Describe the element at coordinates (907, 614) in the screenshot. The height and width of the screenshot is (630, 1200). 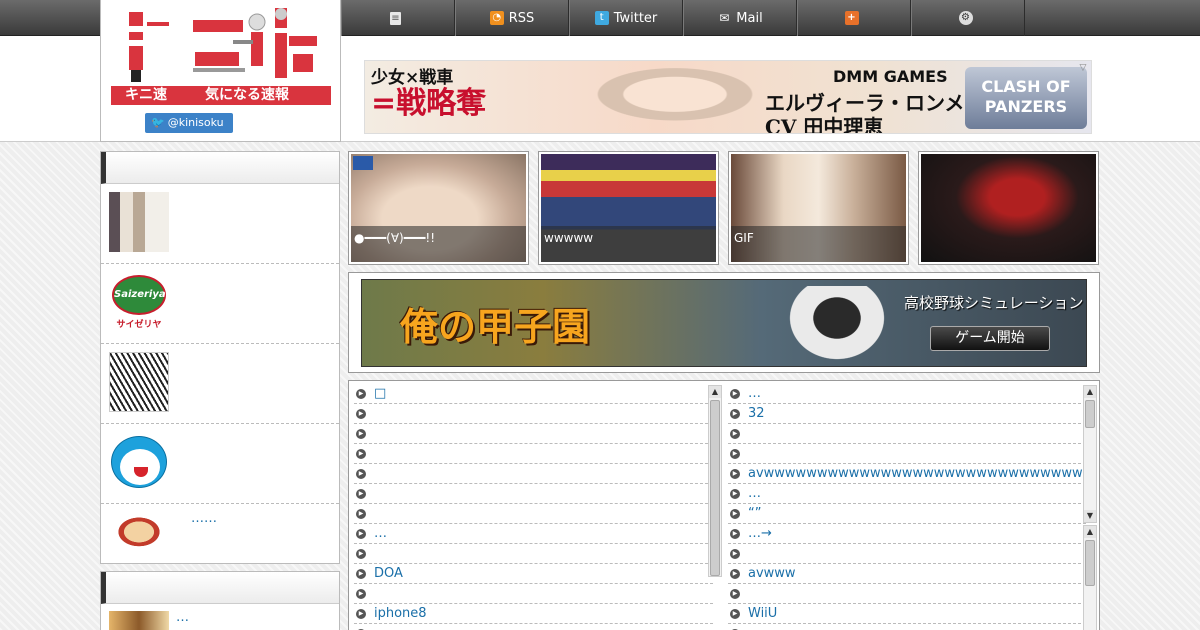
I see `list-item: ▶ WiiU` at that location.